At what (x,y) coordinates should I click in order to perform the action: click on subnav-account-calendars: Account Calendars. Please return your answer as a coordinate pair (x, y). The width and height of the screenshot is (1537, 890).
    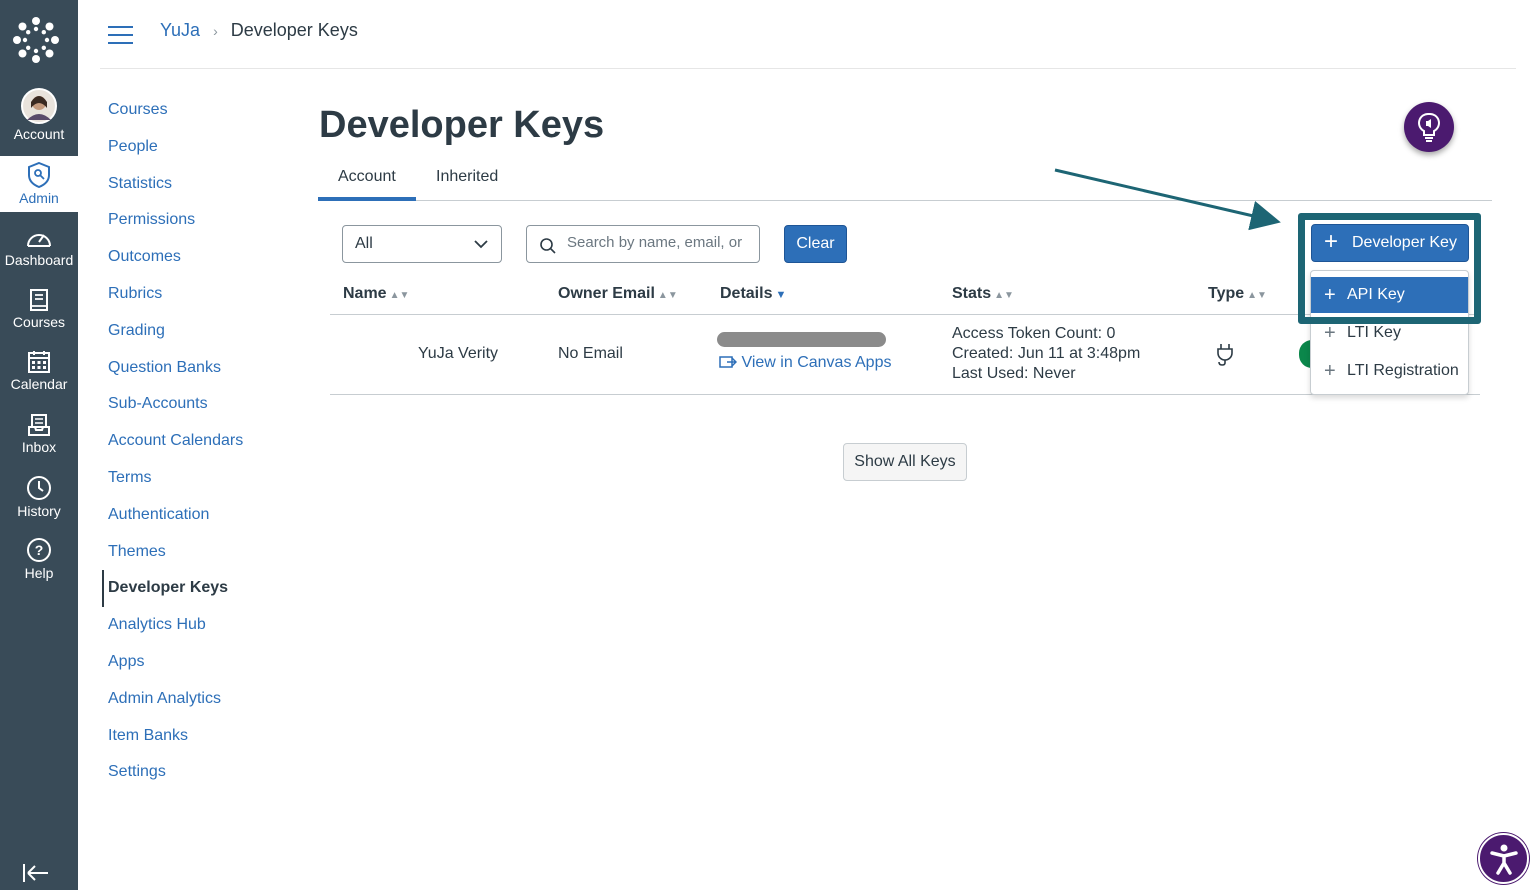
    Looking at the image, I should click on (172, 441).